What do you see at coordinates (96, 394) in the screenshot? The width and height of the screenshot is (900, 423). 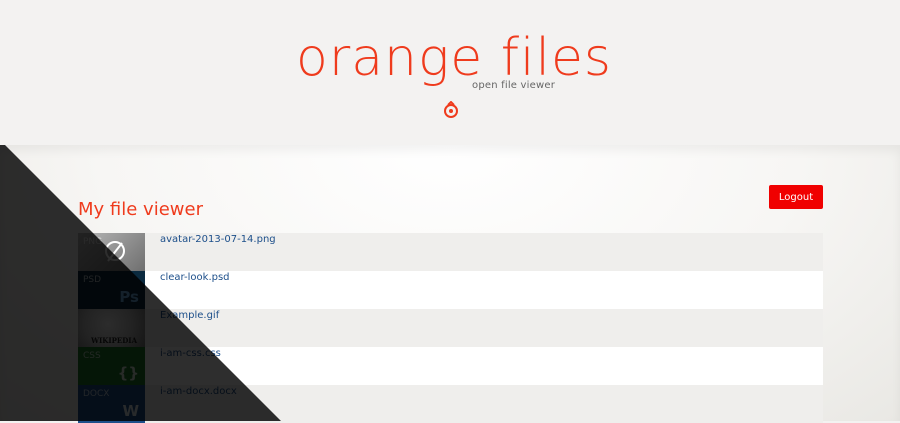 I see `file-type-label: DOCX` at bounding box center [96, 394].